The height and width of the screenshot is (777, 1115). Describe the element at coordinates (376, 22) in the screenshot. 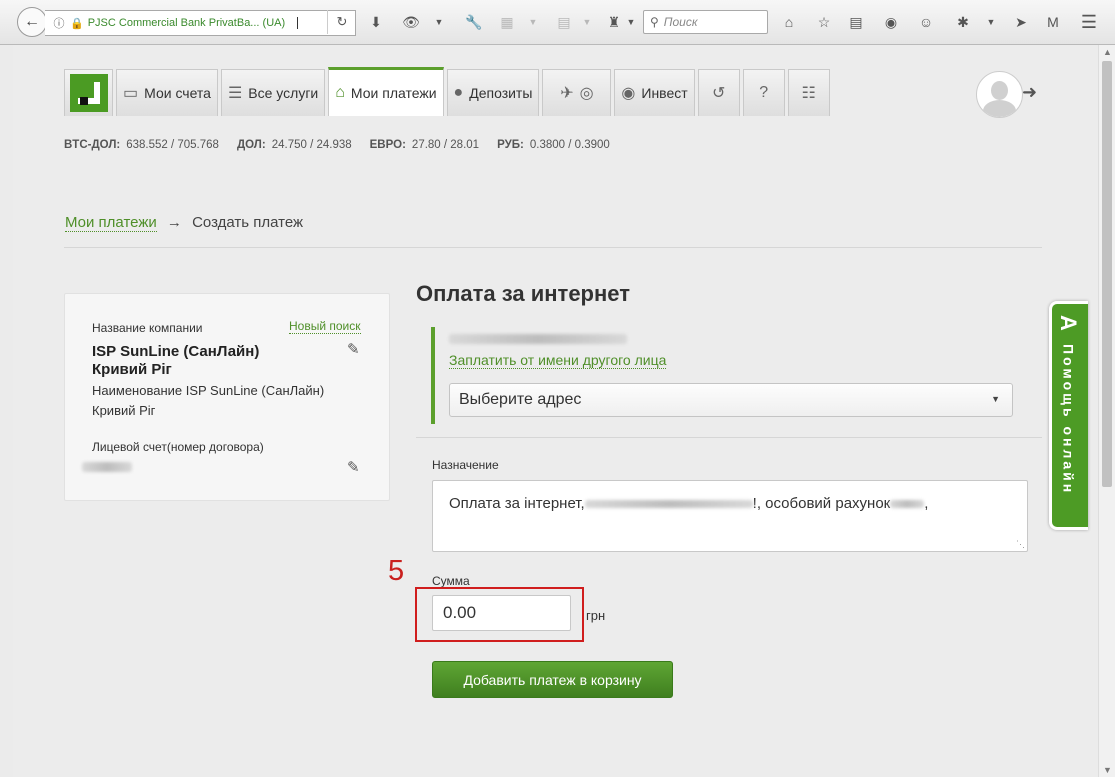

I see `download-icon: ⬇` at that location.